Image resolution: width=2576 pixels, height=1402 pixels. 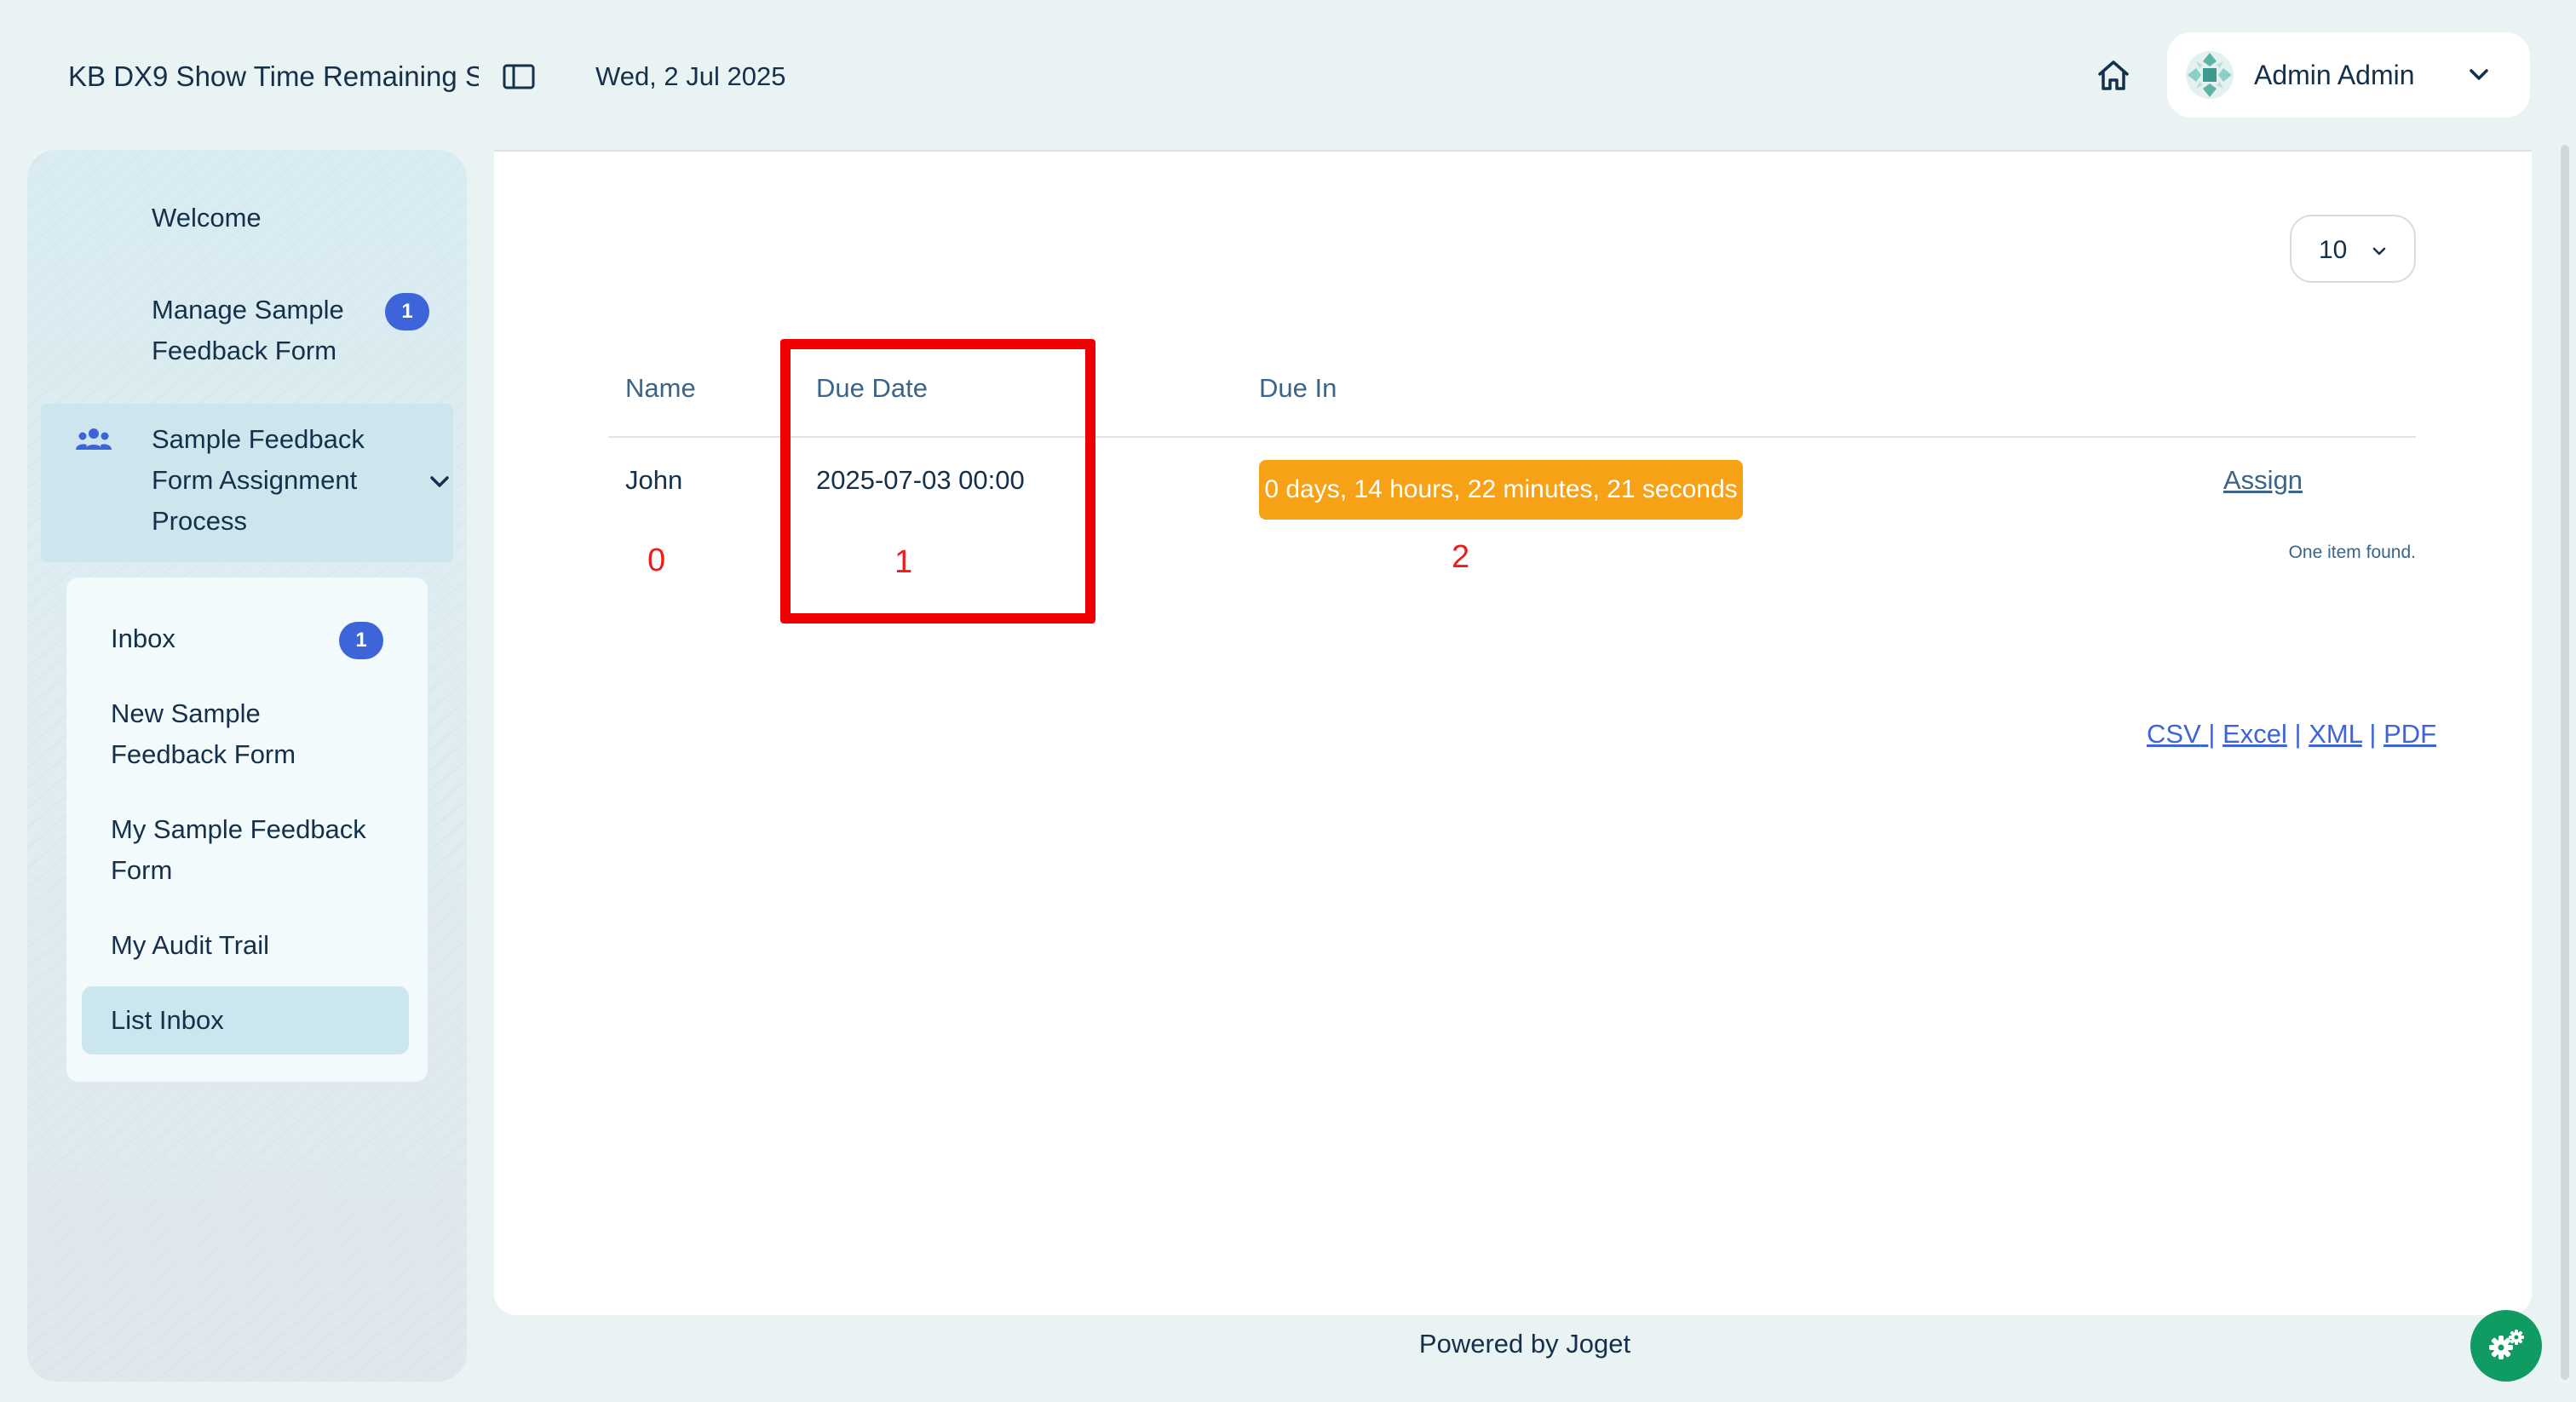 I want to click on export-excel-link: Excel, so click(x=2255, y=734).